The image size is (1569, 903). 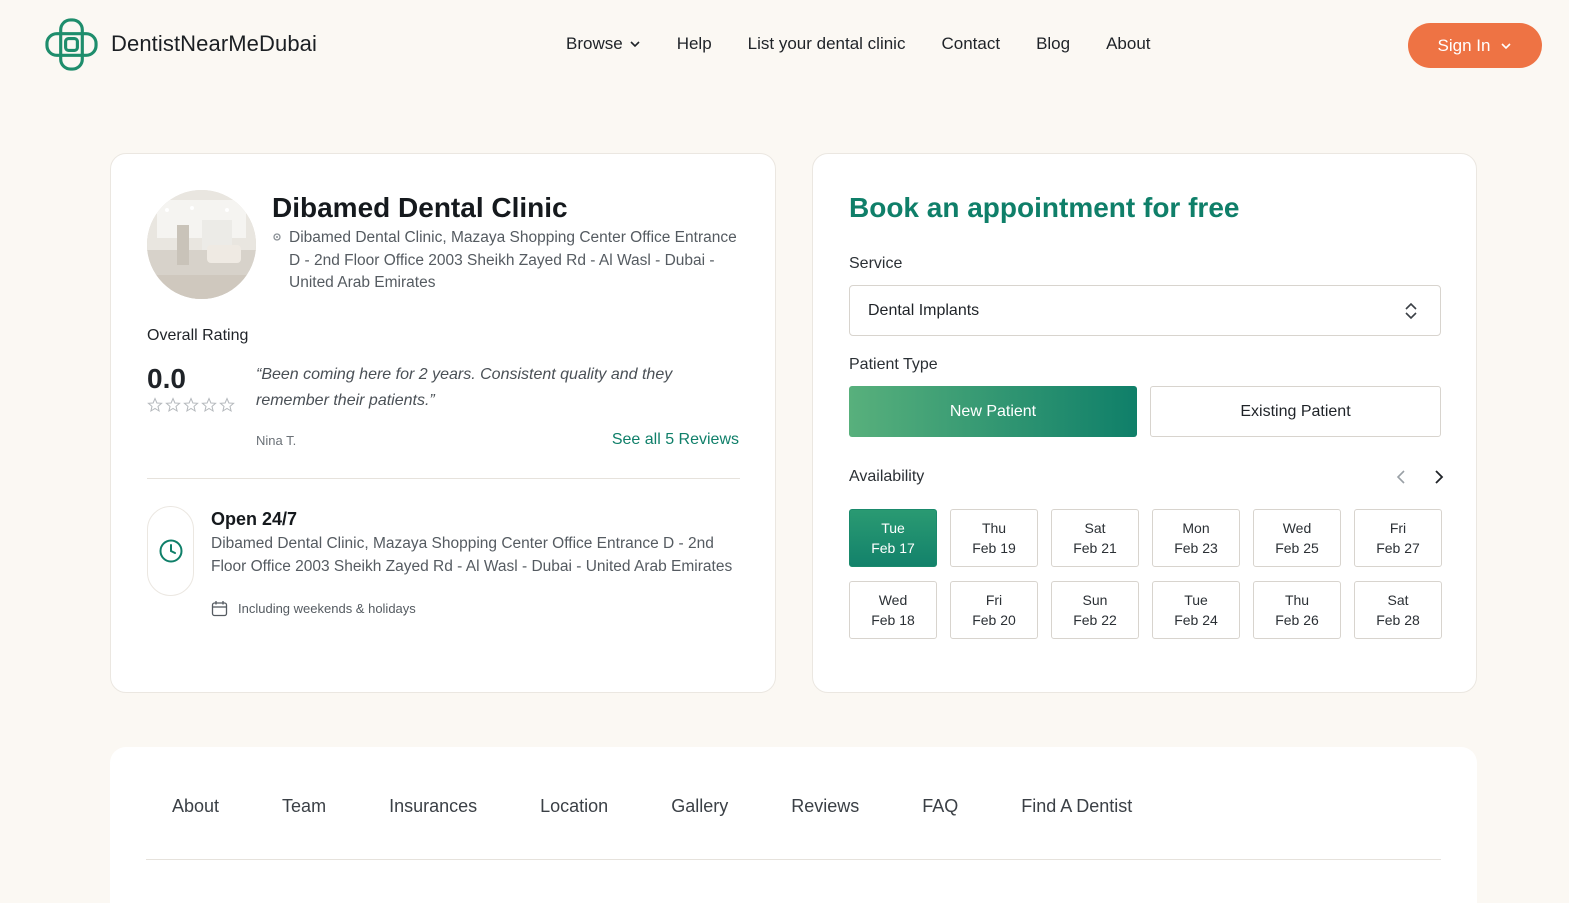 I want to click on logo-icon, so click(x=71, y=44).